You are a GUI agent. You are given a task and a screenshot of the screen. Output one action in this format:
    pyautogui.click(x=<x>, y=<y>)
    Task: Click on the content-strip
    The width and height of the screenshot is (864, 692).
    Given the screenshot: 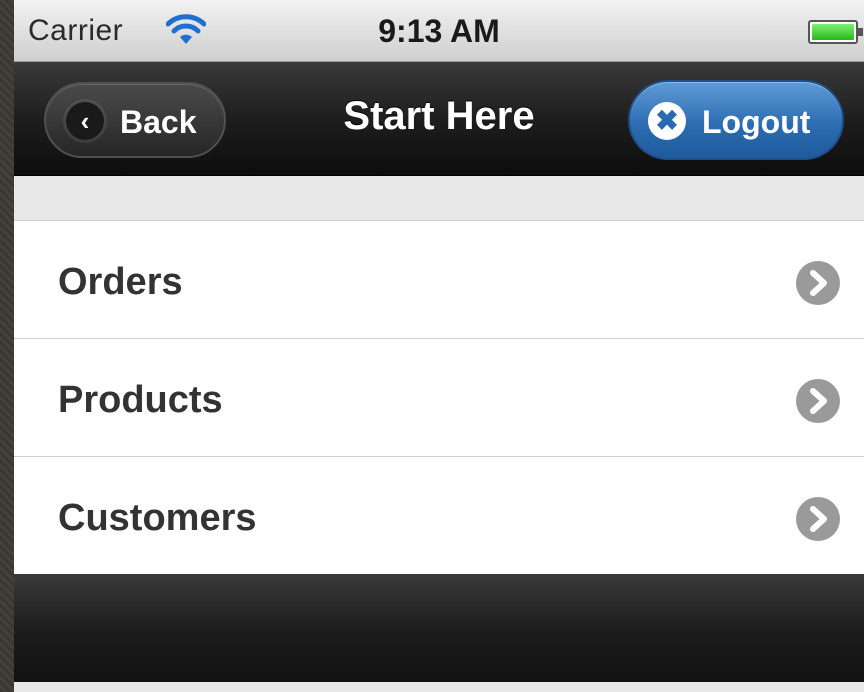 What is the action you would take?
    pyautogui.click(x=439, y=687)
    